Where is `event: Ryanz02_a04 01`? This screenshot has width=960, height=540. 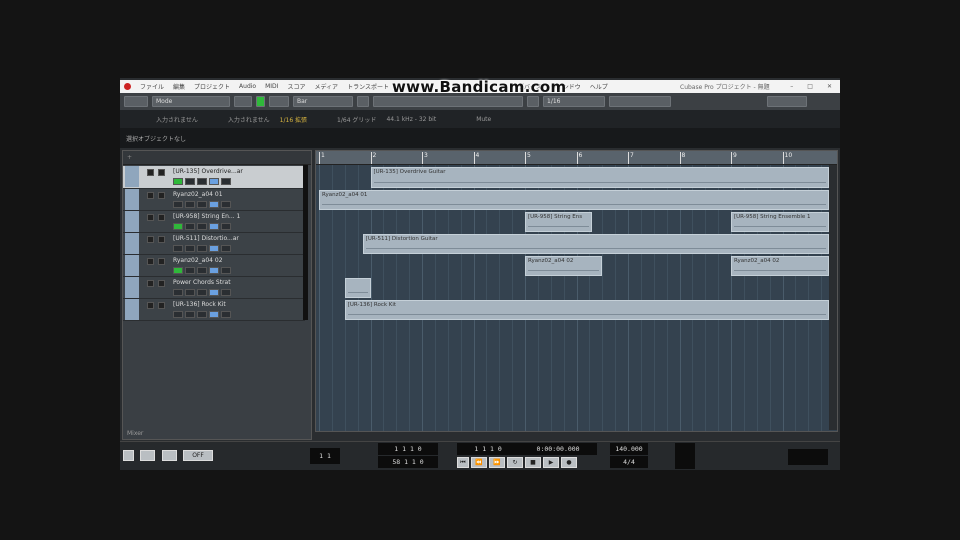 event: Ryanz02_a04 01 is located at coordinates (574, 200).